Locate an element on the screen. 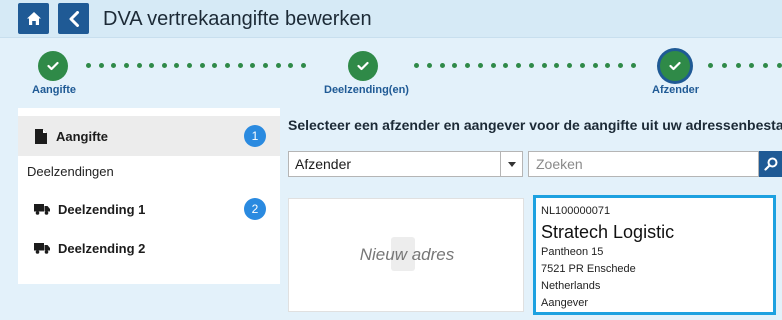 The image size is (782, 320). sidebar-item-deelzending-1: Deelzending 1 2 is located at coordinates (149, 209).